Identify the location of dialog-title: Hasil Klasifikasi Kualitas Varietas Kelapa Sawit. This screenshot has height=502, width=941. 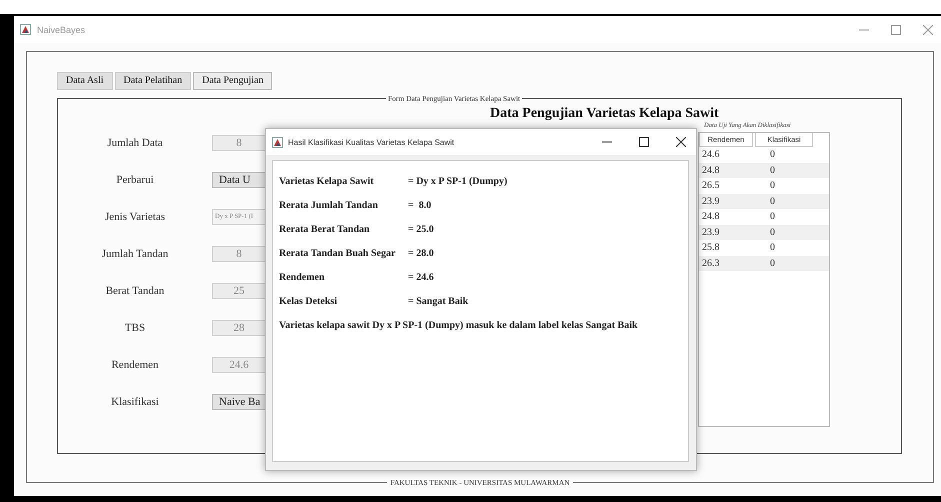
(372, 142).